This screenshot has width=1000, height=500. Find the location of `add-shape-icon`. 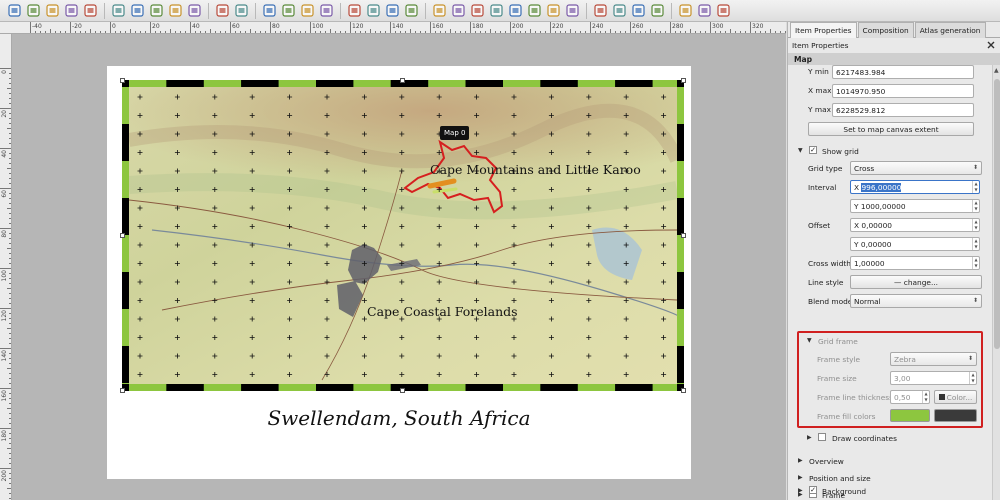

add-shape-icon is located at coordinates (534, 10).